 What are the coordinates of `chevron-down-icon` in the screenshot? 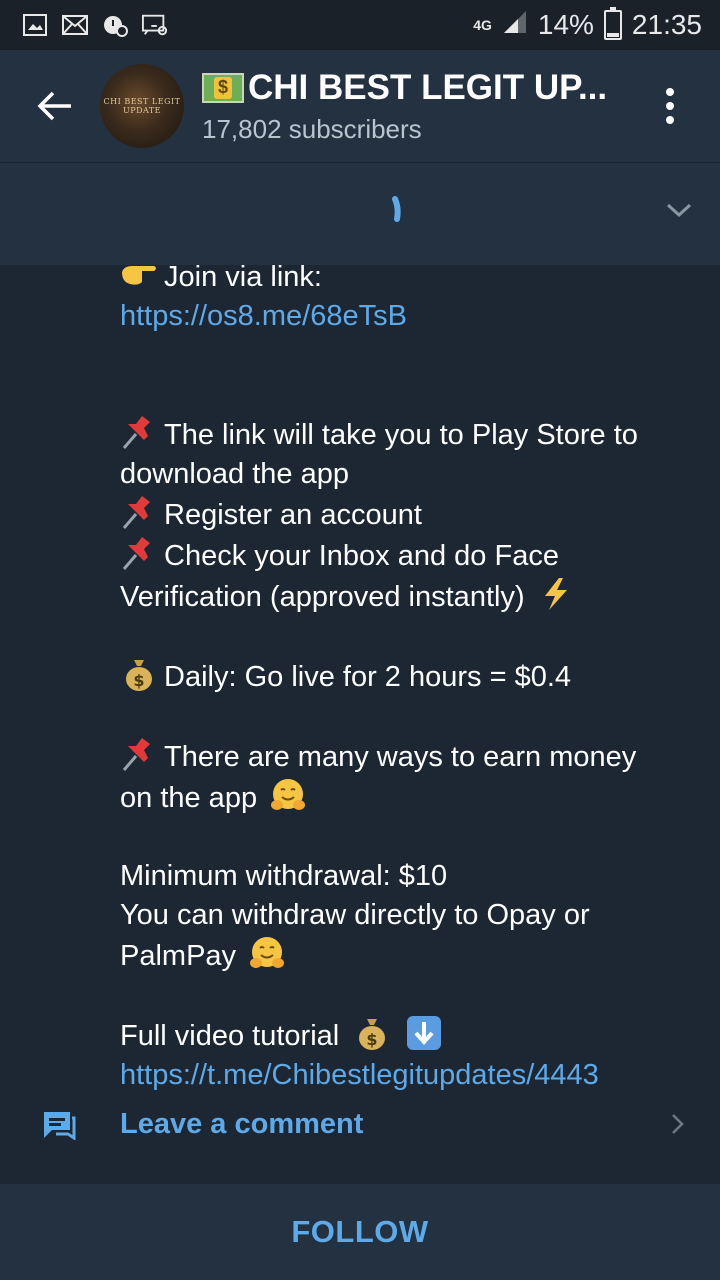 It's located at (679, 210).